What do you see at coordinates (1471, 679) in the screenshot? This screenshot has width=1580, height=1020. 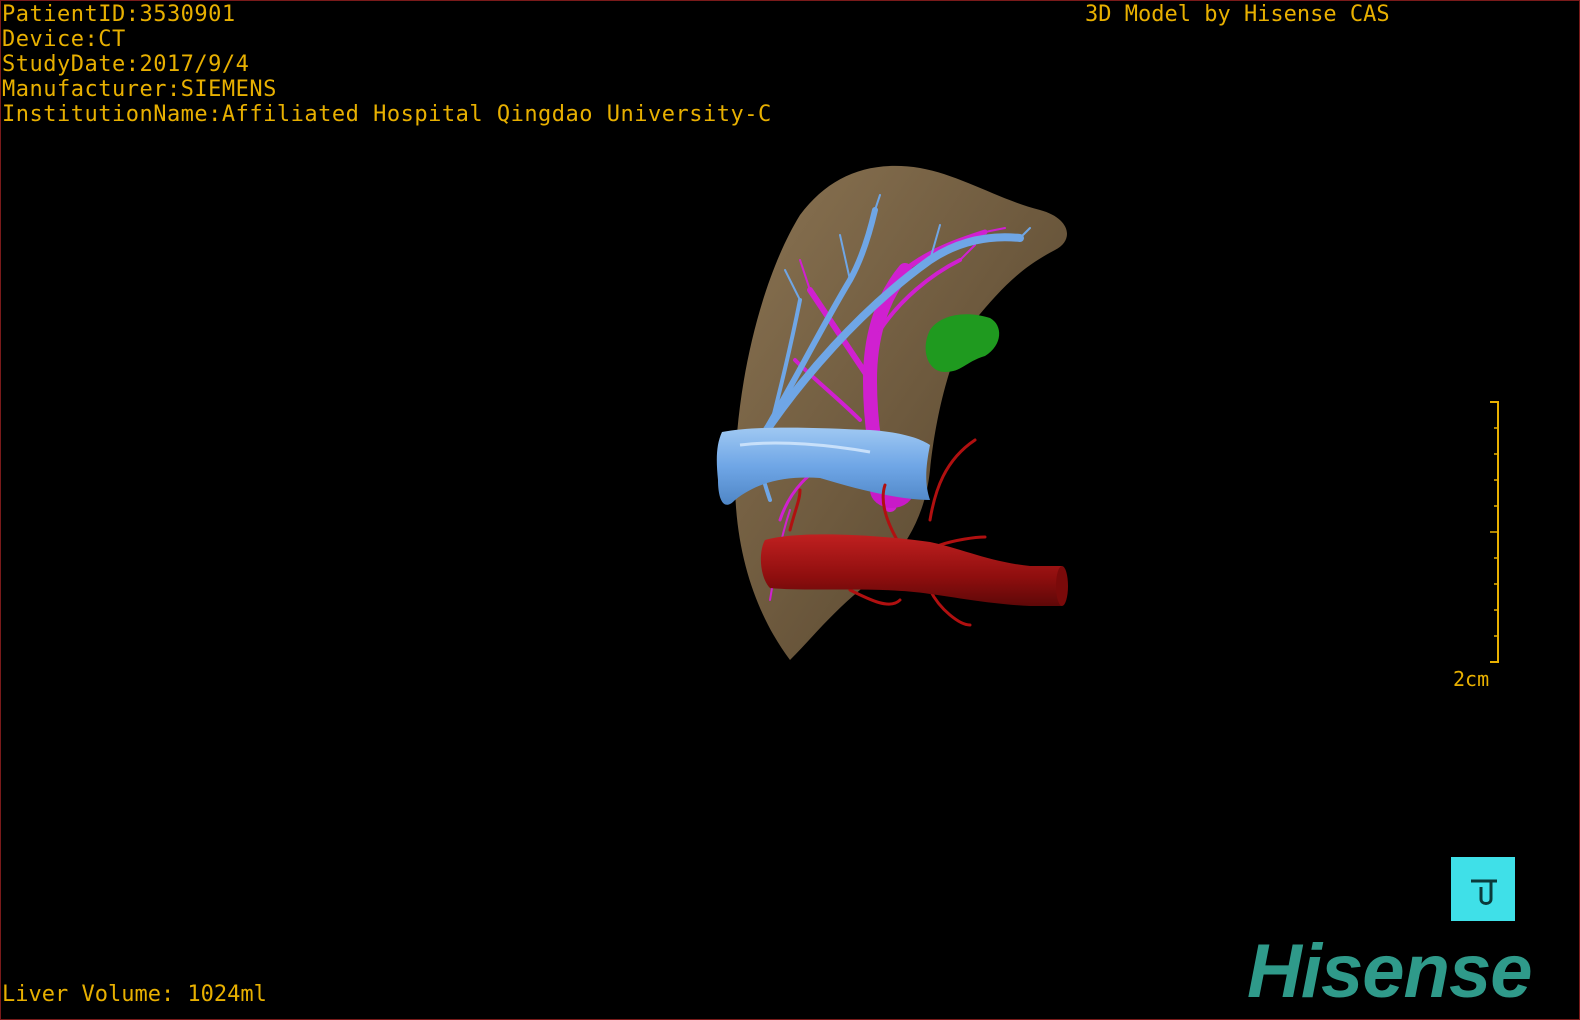 I see `scale-bar-label: 2cm` at bounding box center [1471, 679].